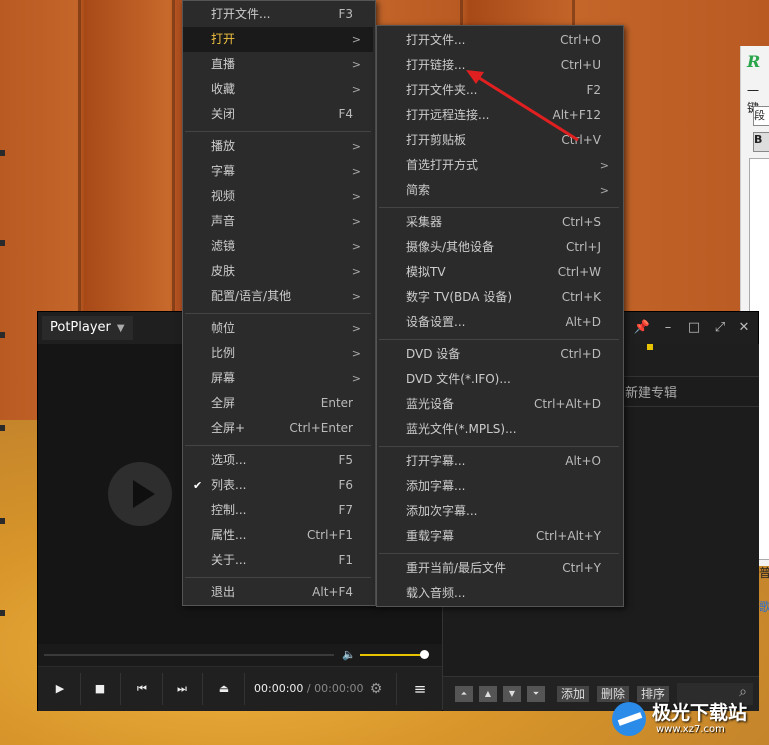 This screenshot has width=769, height=745. Describe the element at coordinates (690, 729) in the screenshot. I see `watermark-url: www.xz7.com` at that location.